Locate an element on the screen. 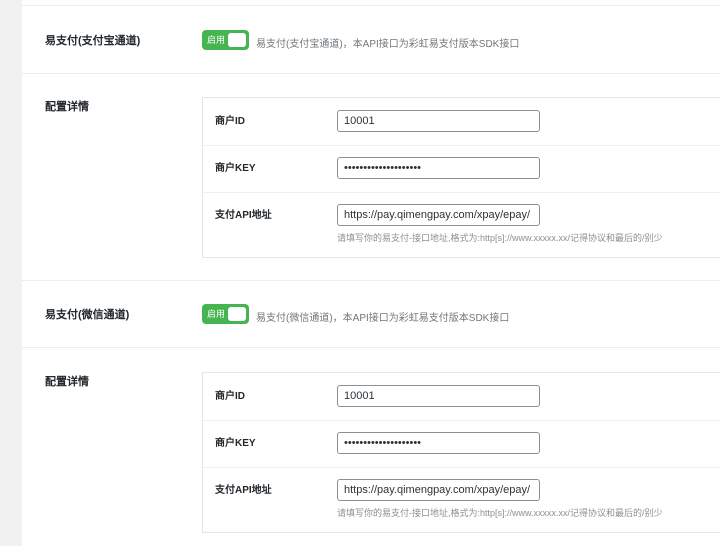 Image resolution: width=720 pixels, height=546 pixels. section-description-alipay: 易支付(支付宝通道)，本API接口为彩虹易支付版本SDK接口 is located at coordinates (388, 44).